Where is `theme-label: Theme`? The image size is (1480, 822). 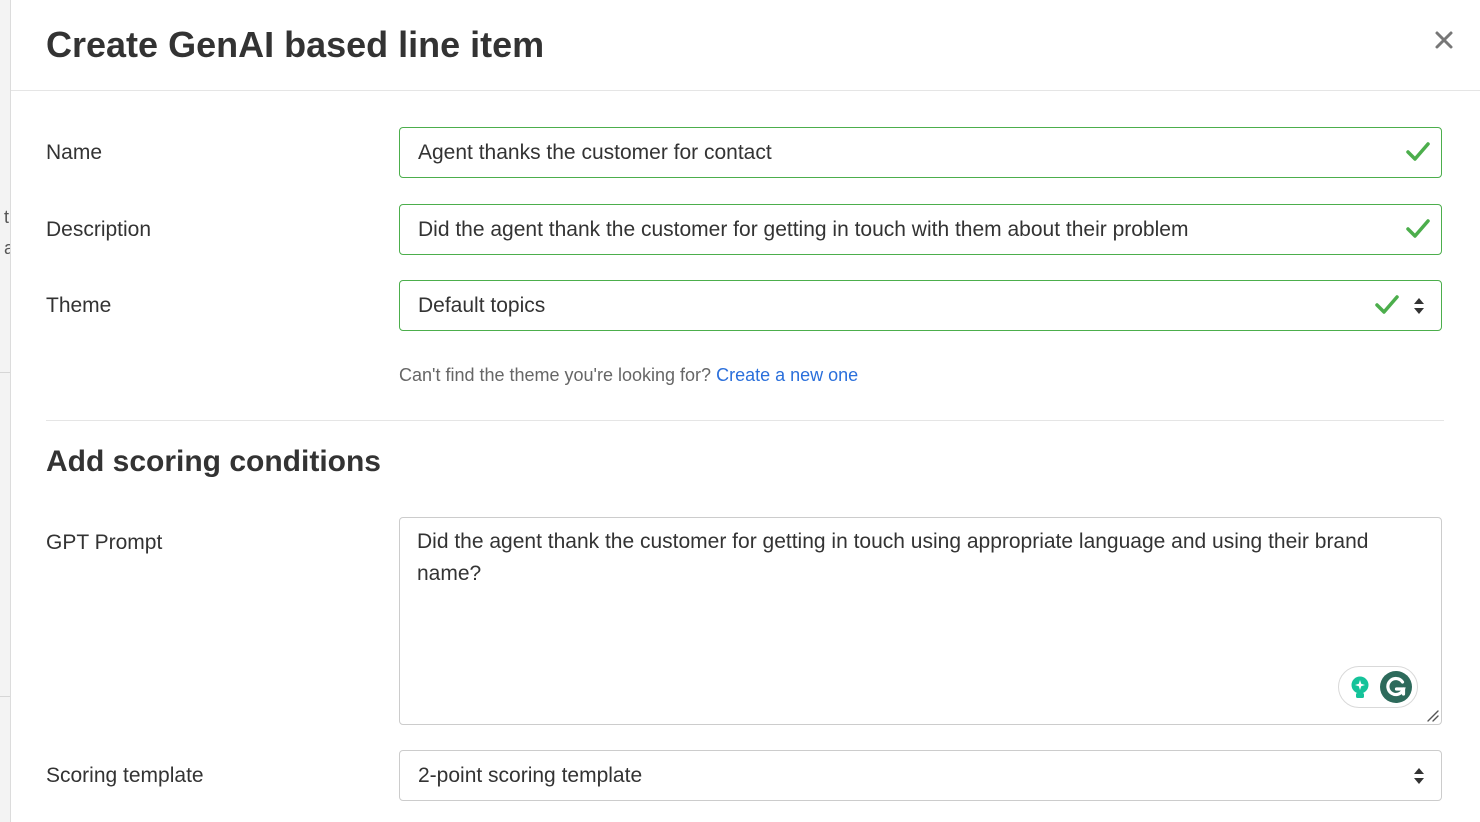
theme-label: Theme is located at coordinates (79, 305).